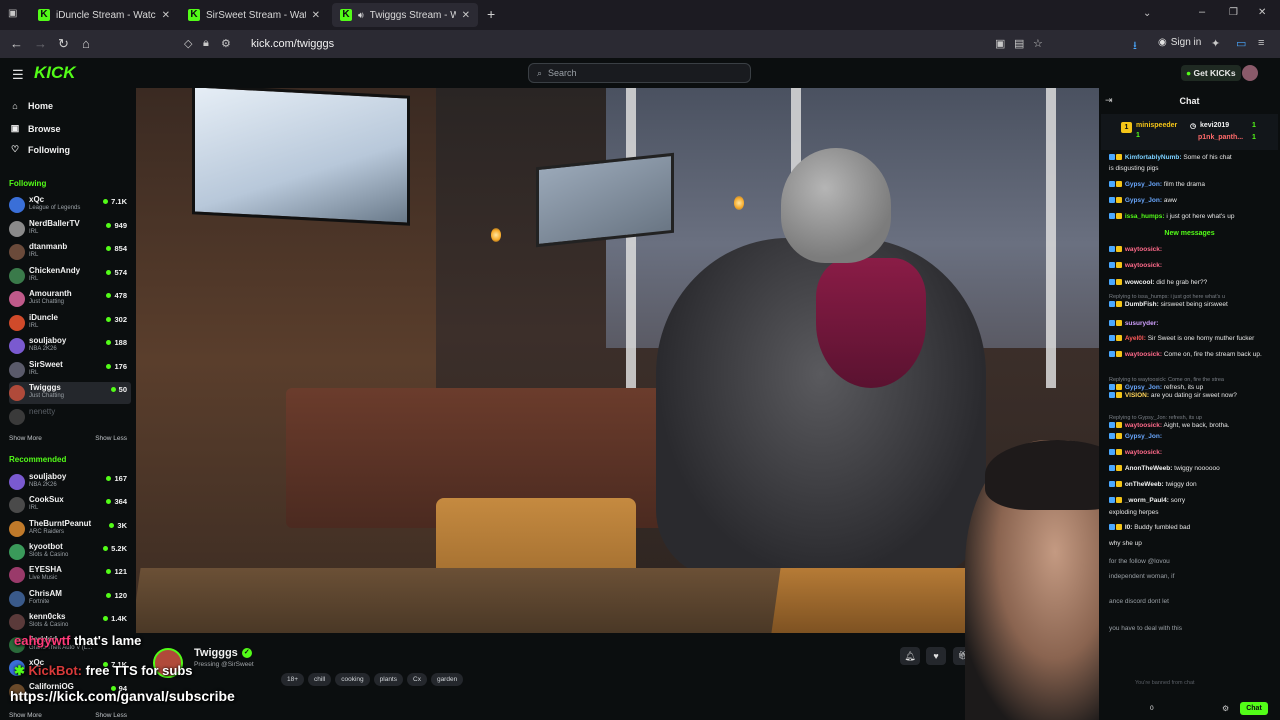 The height and width of the screenshot is (720, 1280). Describe the element at coordinates (35, 128) in the screenshot. I see `sidebar-item-browse: ▣ Browse` at that location.